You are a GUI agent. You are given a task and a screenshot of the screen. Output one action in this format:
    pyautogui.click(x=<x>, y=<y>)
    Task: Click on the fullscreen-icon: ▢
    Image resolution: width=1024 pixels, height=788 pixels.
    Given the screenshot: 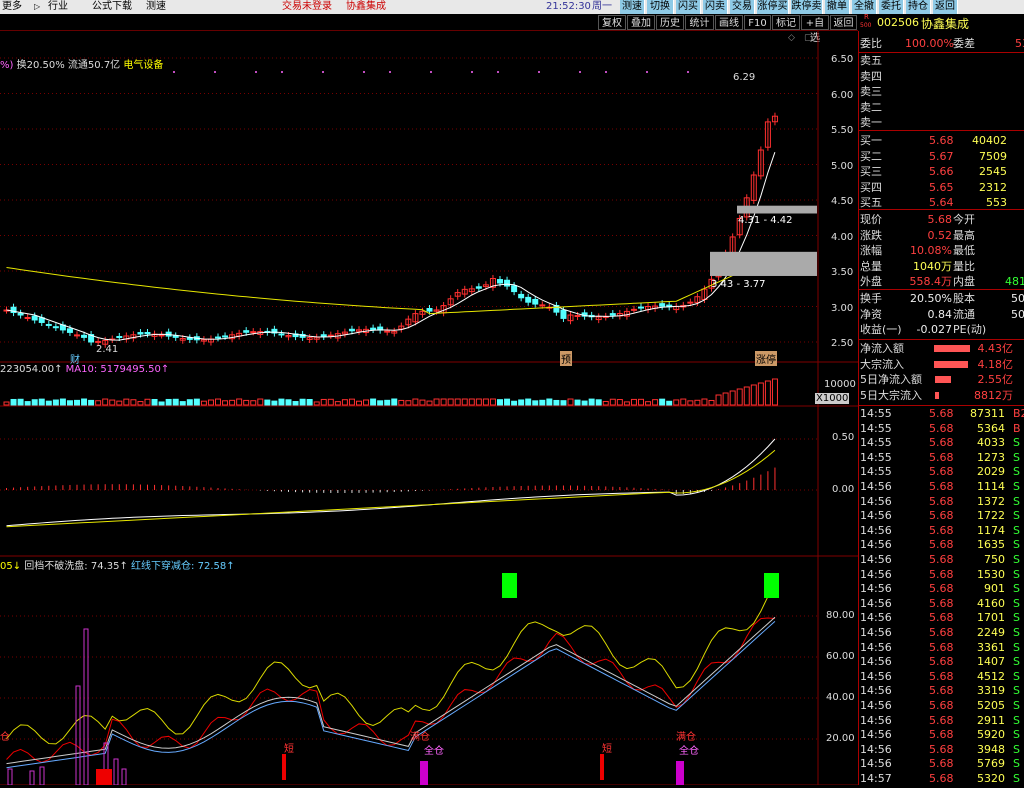 What is the action you would take?
    pyautogui.click(x=808, y=38)
    